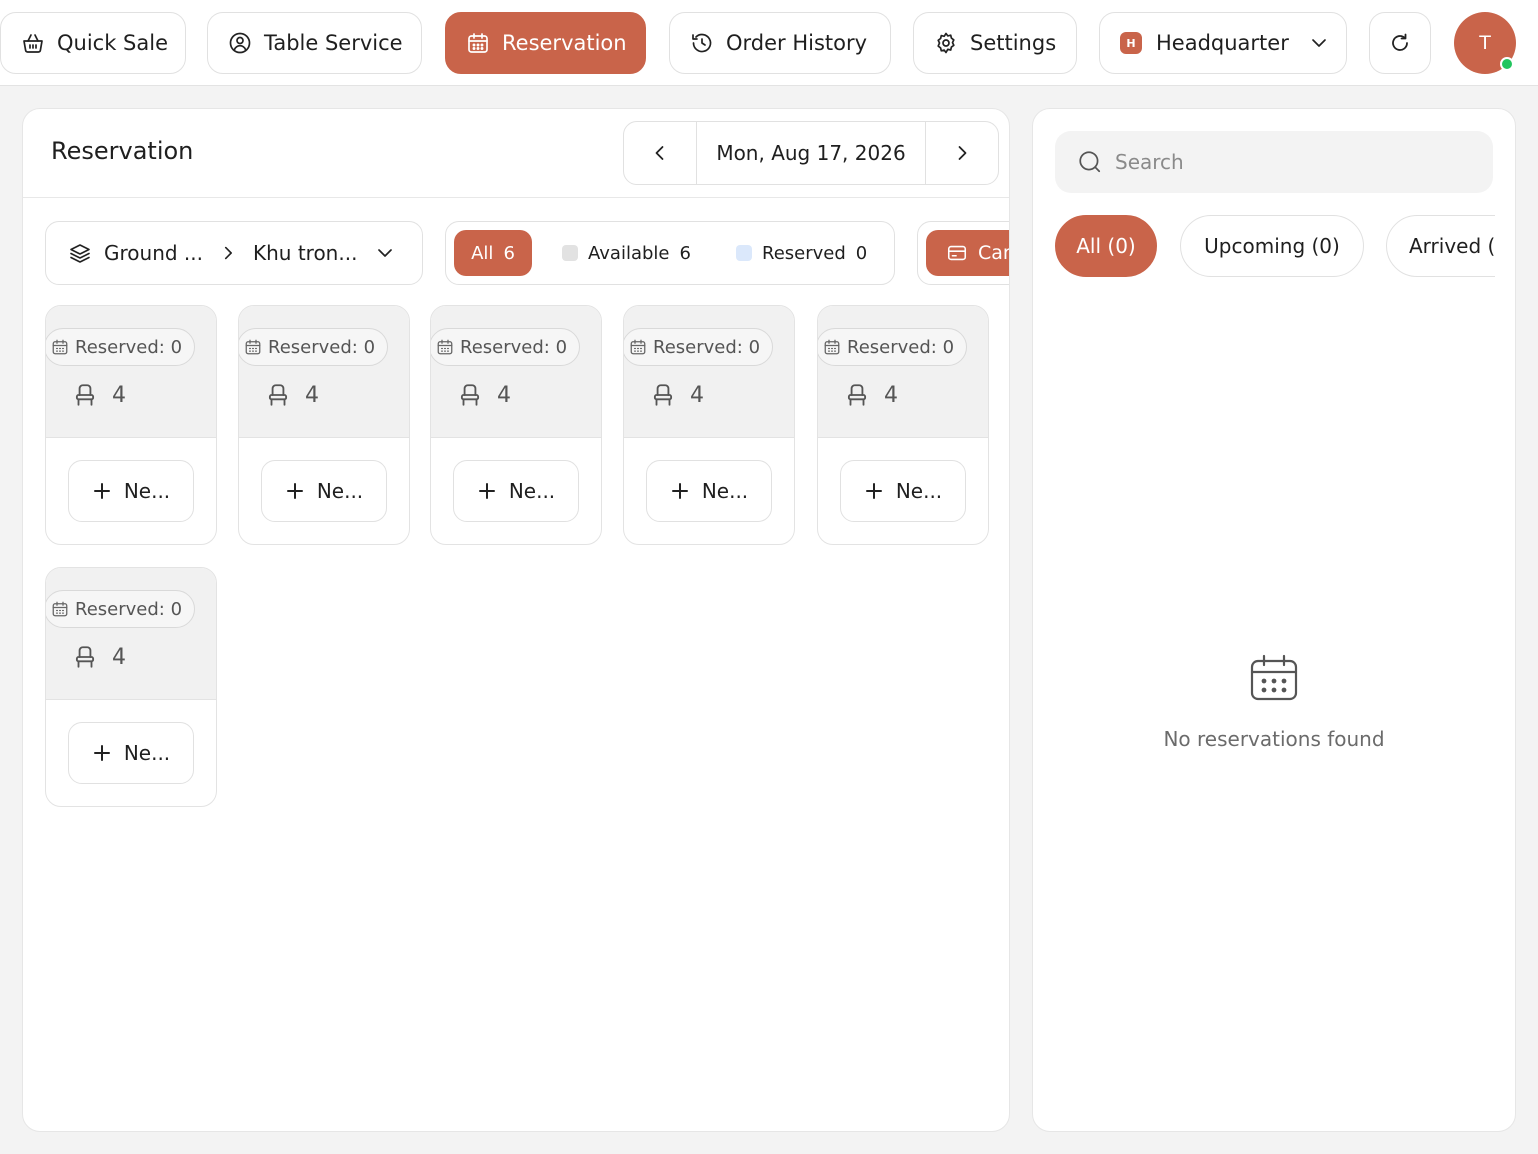 The image size is (1538, 1154). I want to click on card-view-label: Card, so click(994, 253).